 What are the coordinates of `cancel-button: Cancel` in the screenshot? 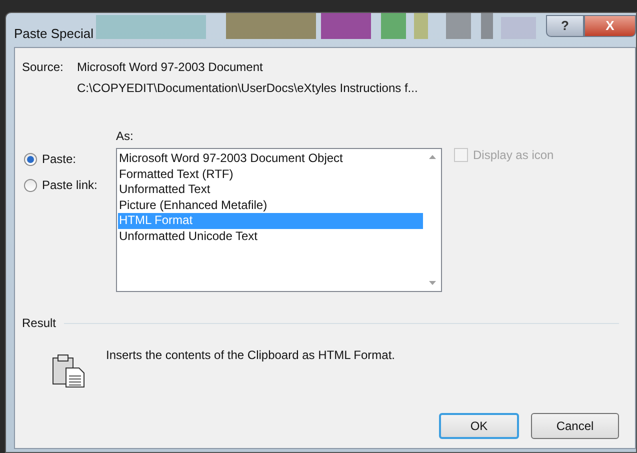 It's located at (575, 426).